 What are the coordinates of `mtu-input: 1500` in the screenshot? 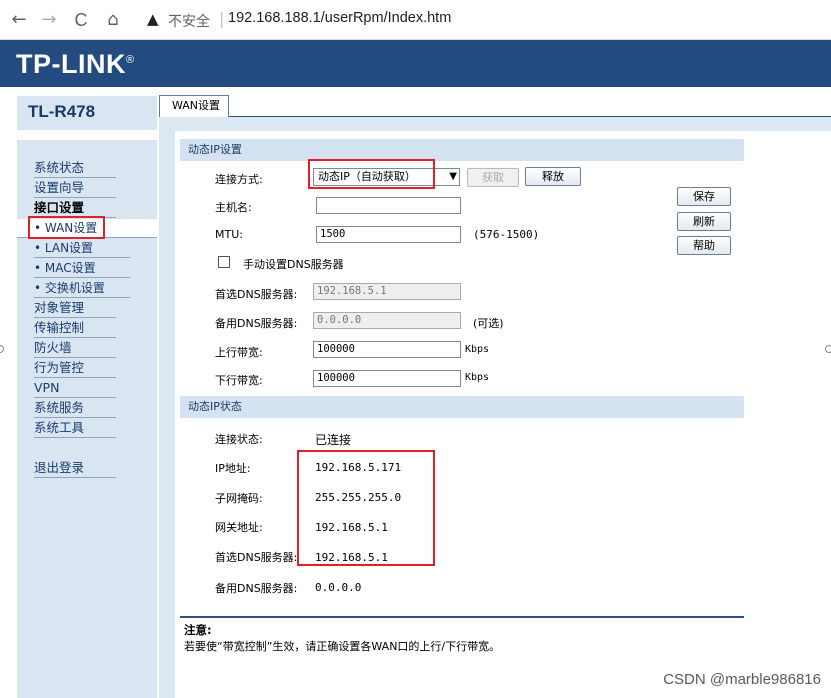 It's located at (388, 234).